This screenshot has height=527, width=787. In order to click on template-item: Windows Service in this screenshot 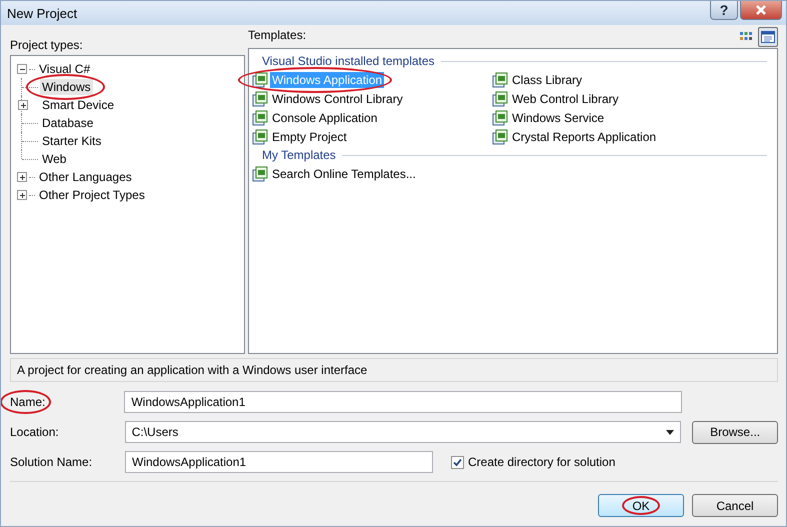, I will do `click(558, 118)`.